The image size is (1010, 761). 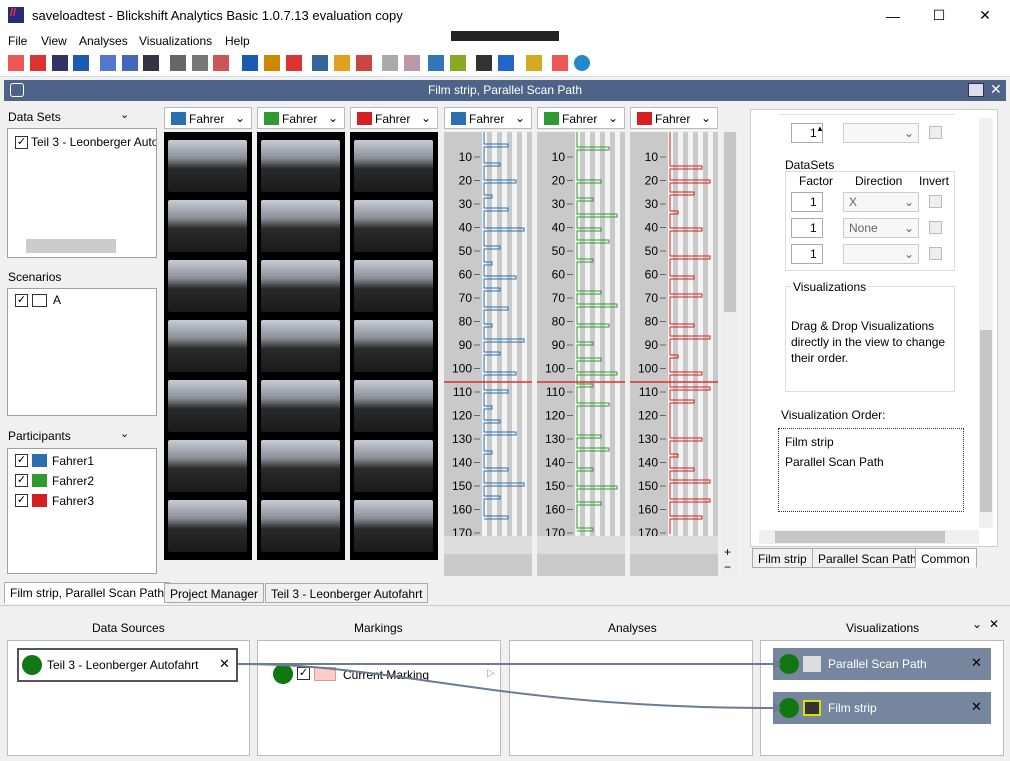 I want to click on compare-icon, so click(x=108, y=63).